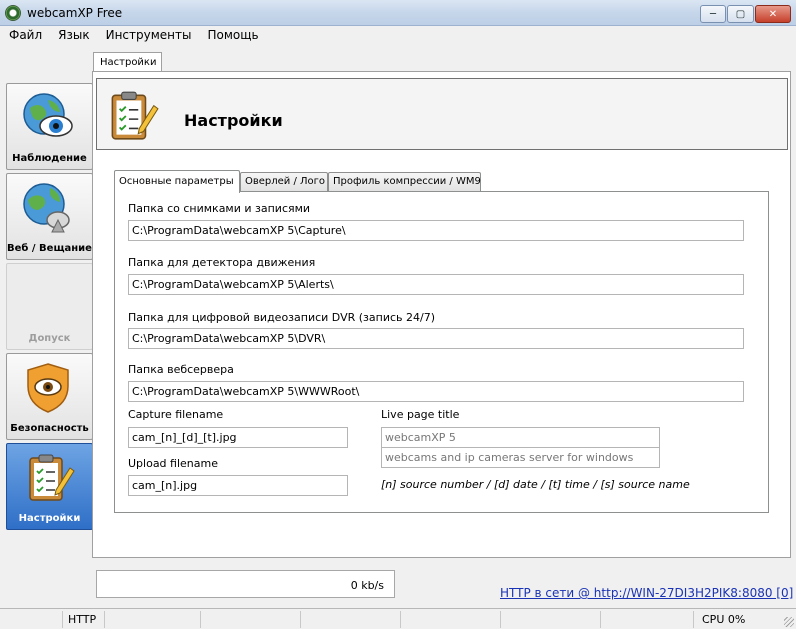 This screenshot has height=629, width=796. I want to click on minimize-button: ─, so click(713, 14).